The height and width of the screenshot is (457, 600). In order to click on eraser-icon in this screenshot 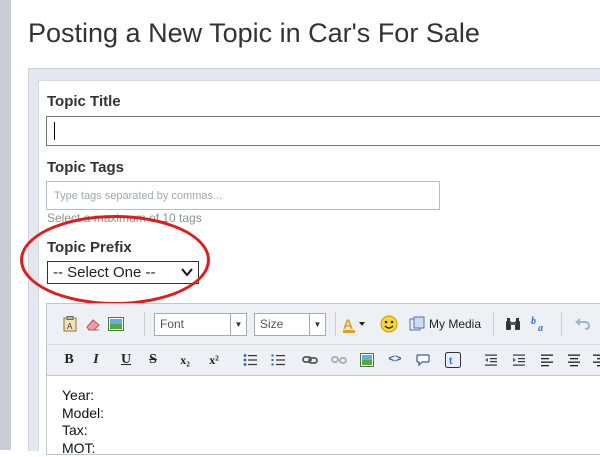, I will do `click(93, 324)`.